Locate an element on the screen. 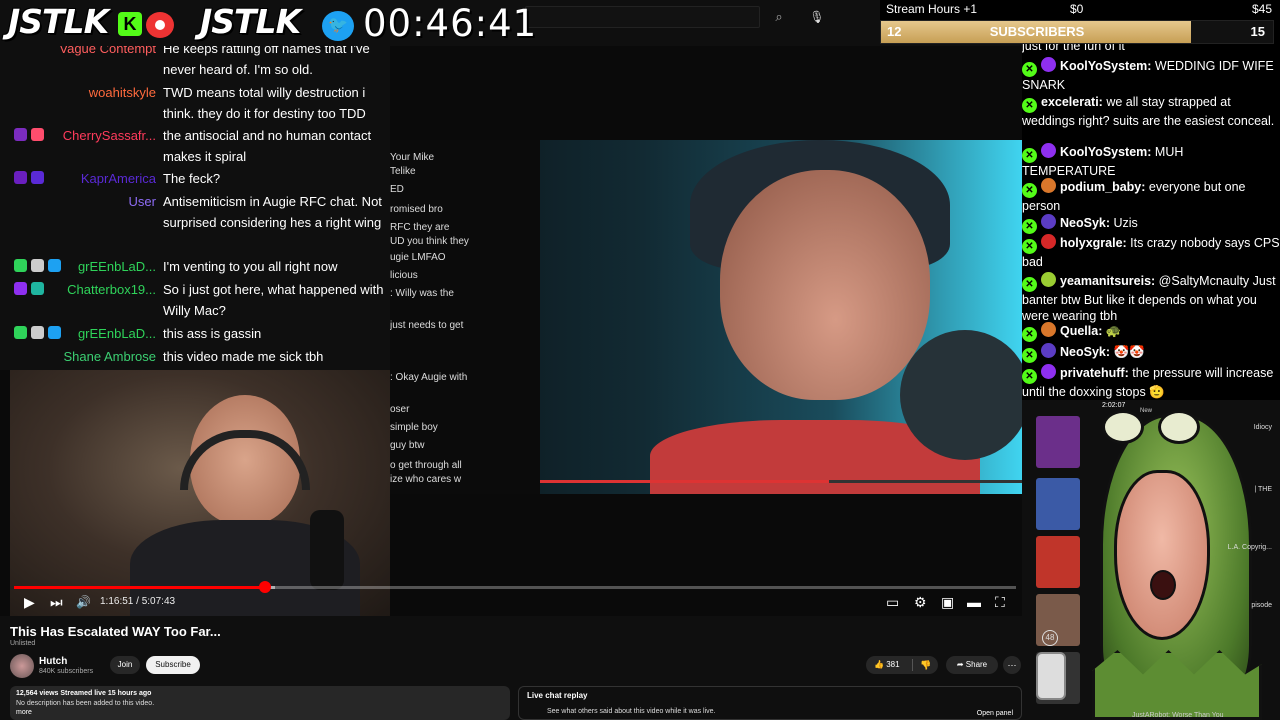  chat-username: privatehuff: is located at coordinates (1096, 373).